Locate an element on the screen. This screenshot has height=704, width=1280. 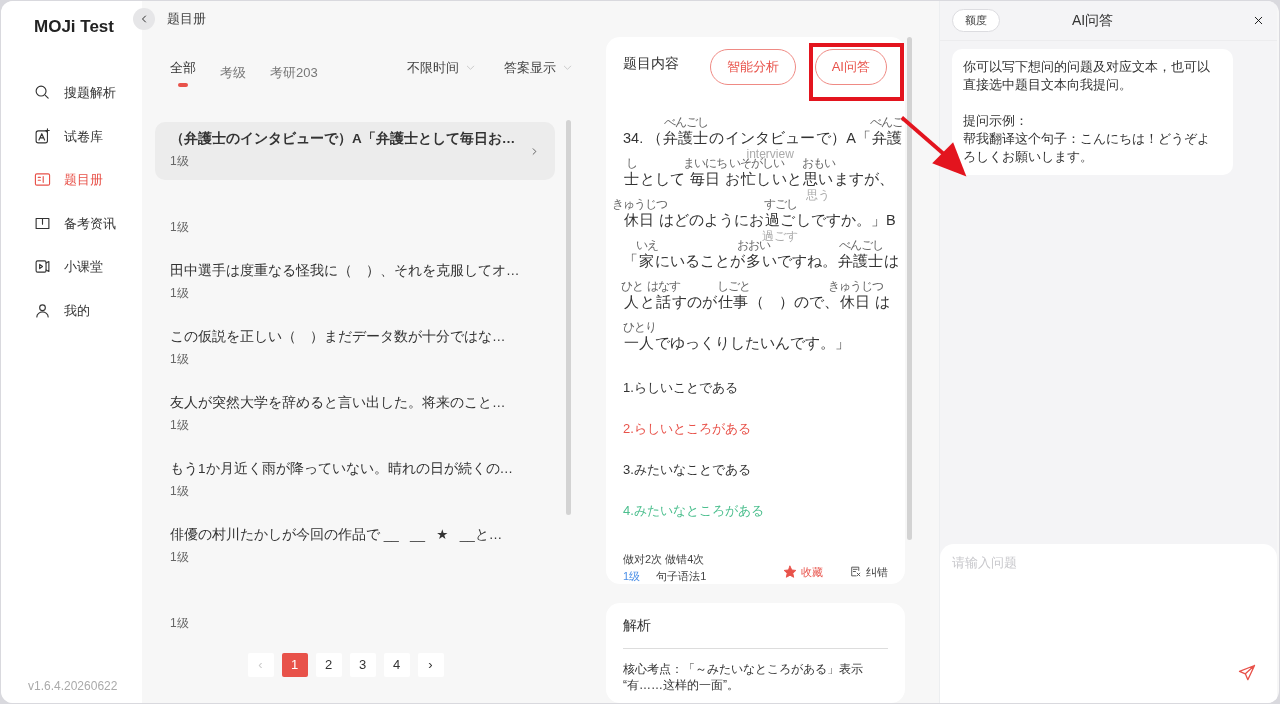
outline-button: 智能分析 is located at coordinates (752, 67).